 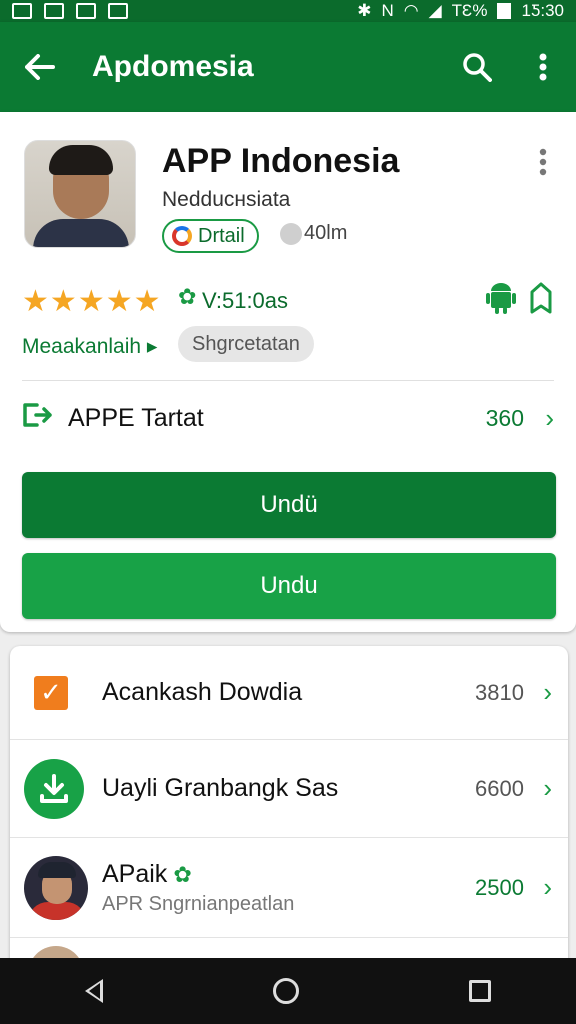 What do you see at coordinates (504, 417) in the screenshot?
I see `stat-value: 360` at bounding box center [504, 417].